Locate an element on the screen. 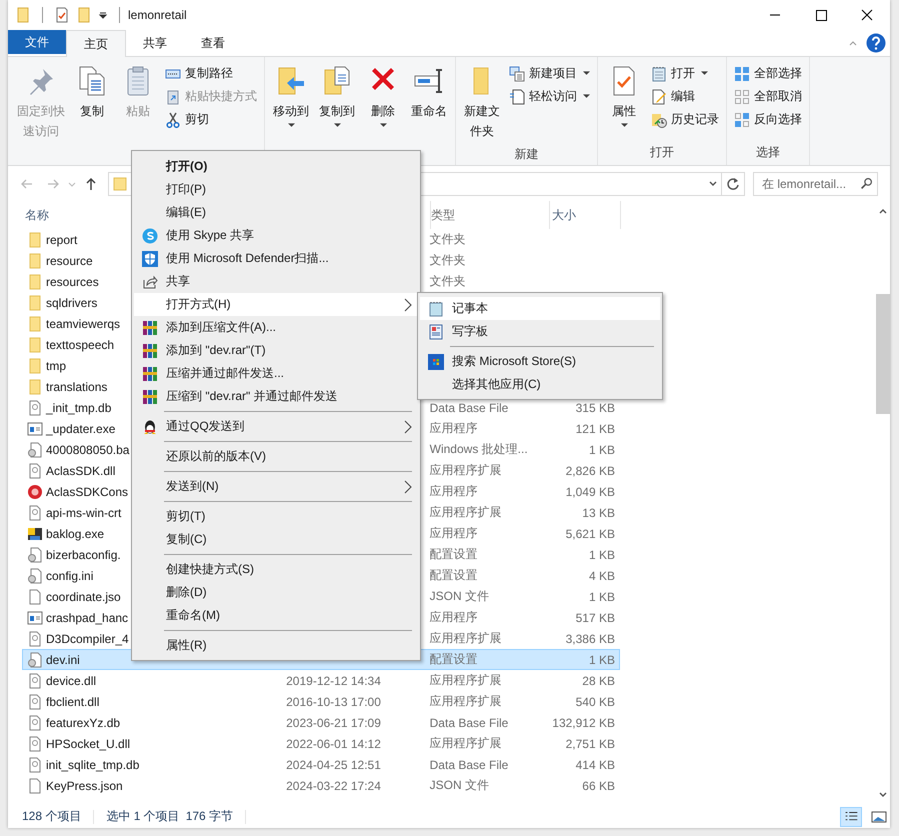  file-size: 315 KB is located at coordinates (595, 407).